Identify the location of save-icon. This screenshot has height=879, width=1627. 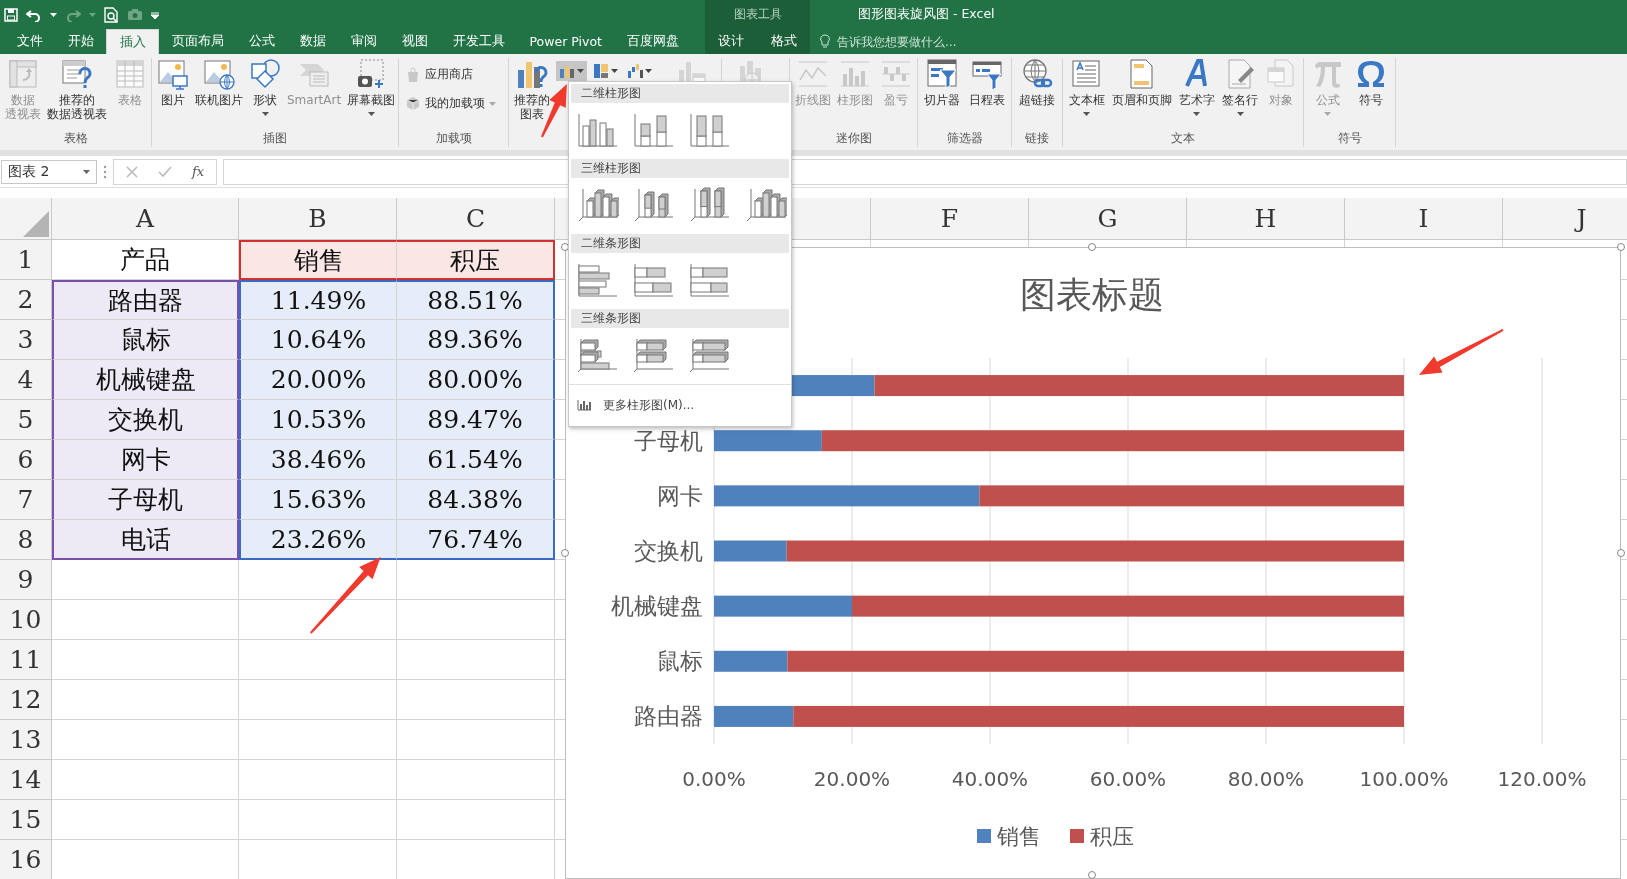
(11, 14).